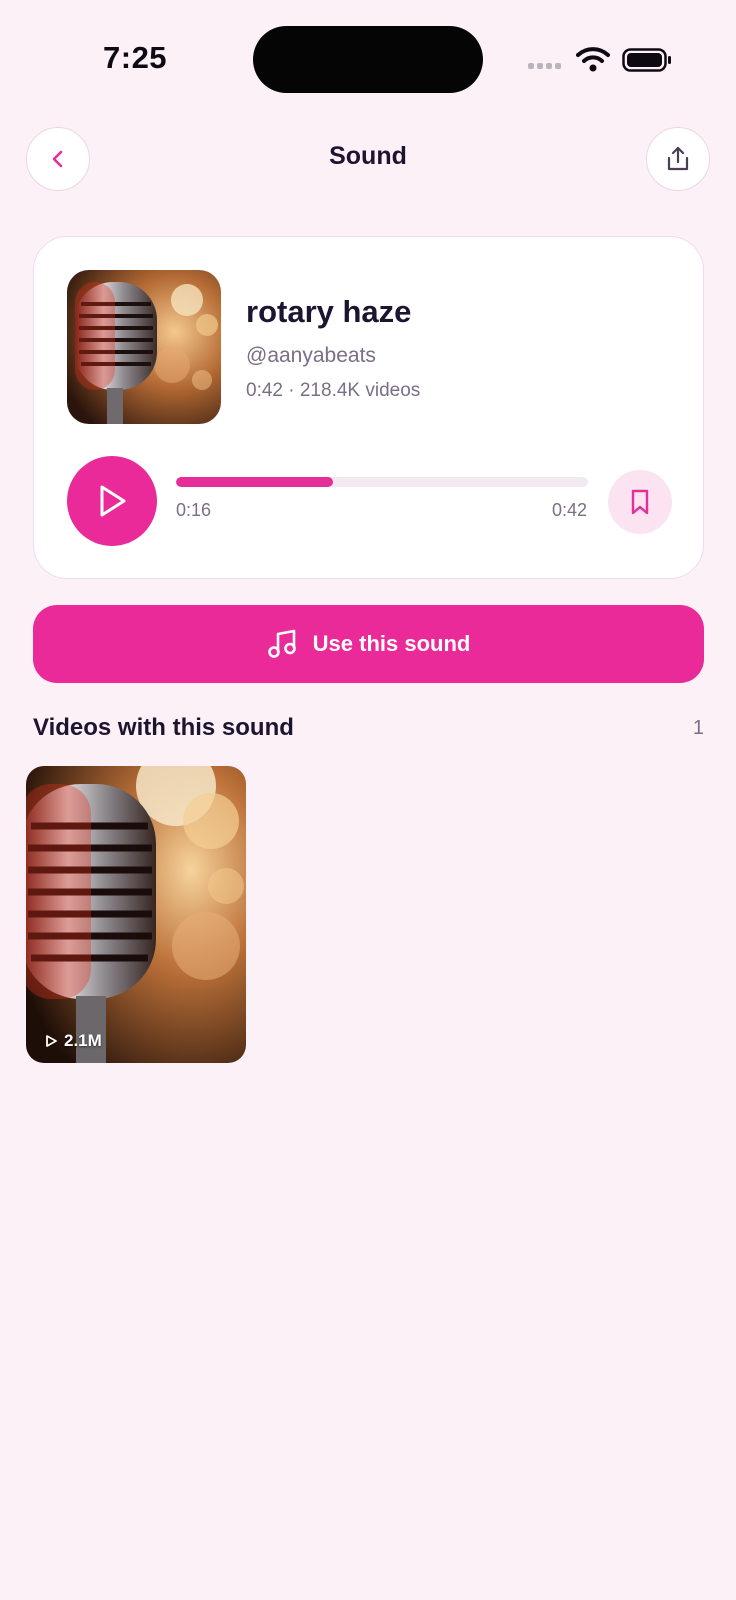 The image size is (736, 1600). I want to click on playback-progress-fill, so click(254, 482).